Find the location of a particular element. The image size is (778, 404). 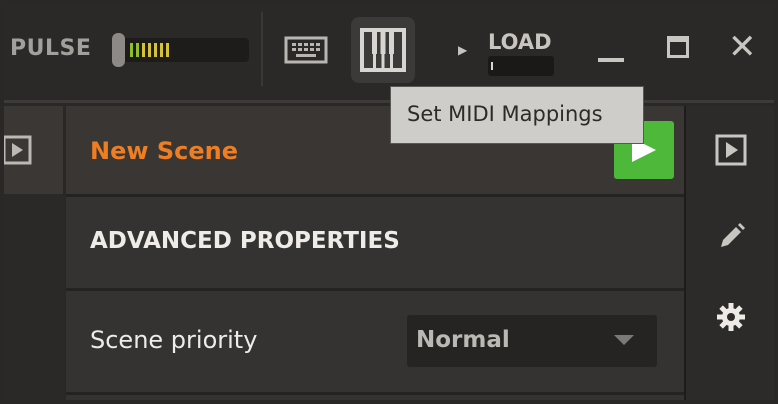

minimize-button is located at coordinates (611, 60).